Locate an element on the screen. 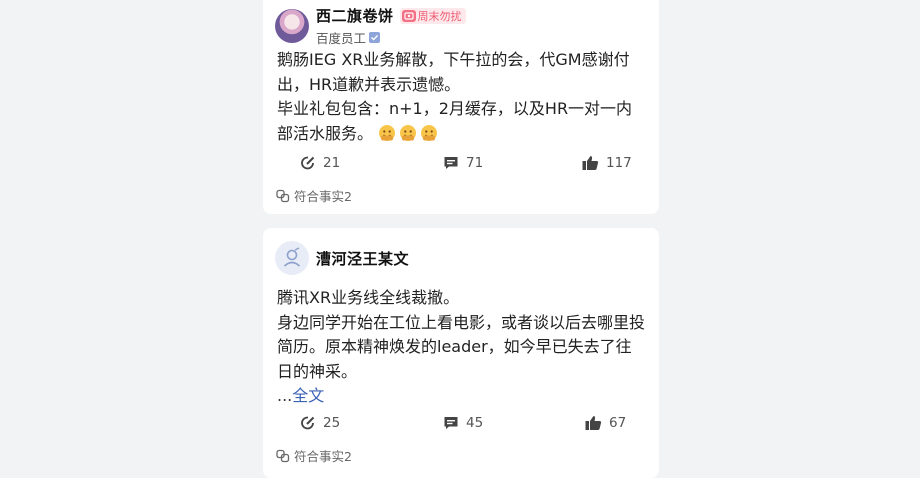 The height and width of the screenshot is (478, 920). read-more-link: 全文 is located at coordinates (308, 395).